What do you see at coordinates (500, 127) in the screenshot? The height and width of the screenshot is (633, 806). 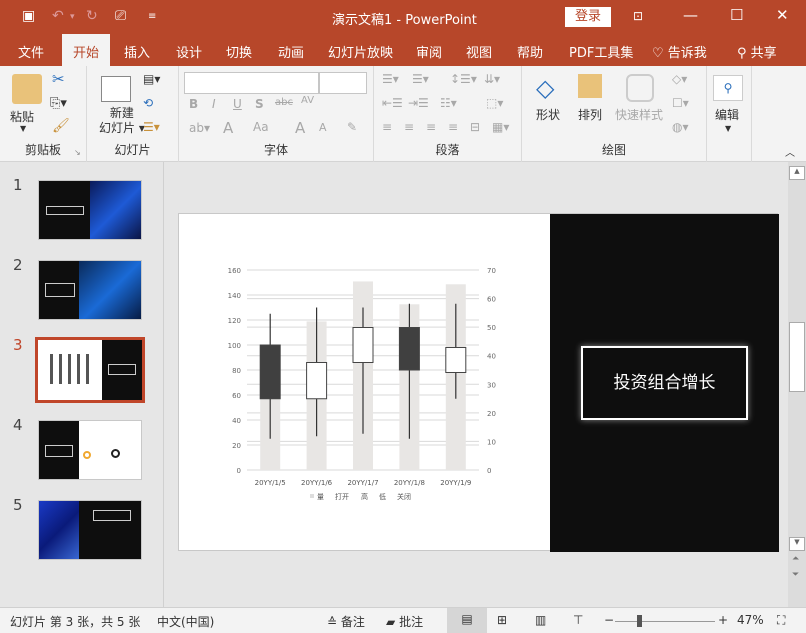 I see `smartart-icon: ▦▾` at bounding box center [500, 127].